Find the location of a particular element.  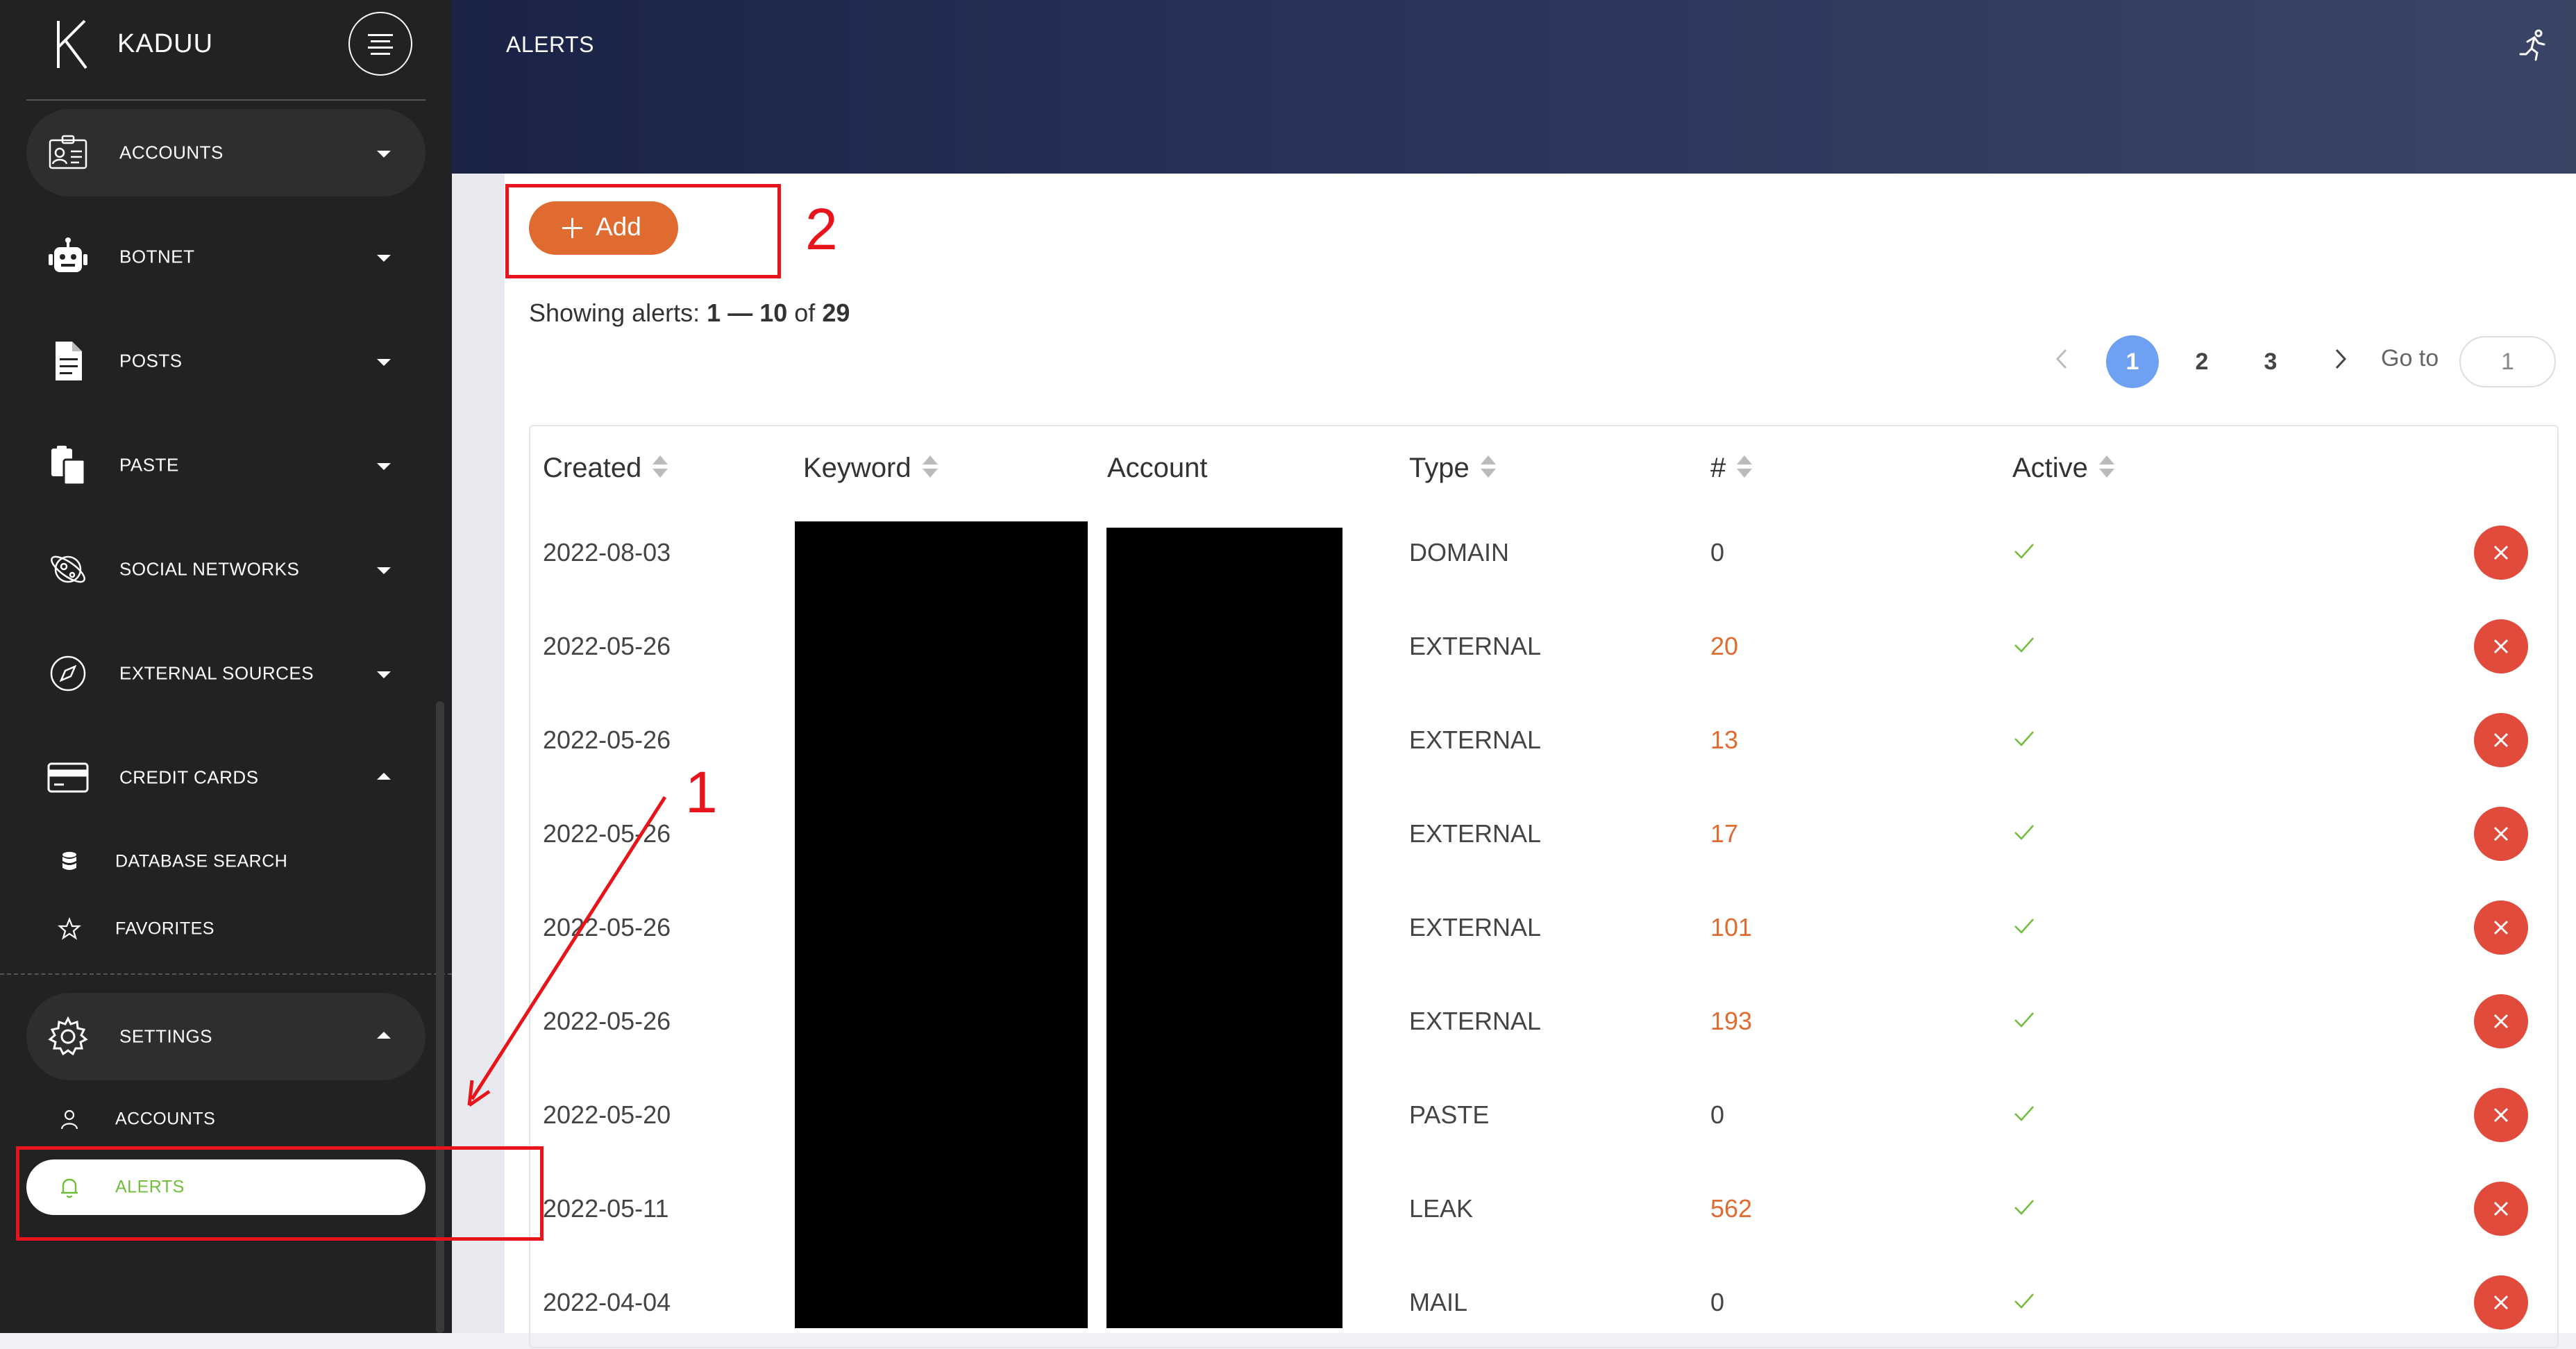

prev-page-icon is located at coordinates (2062, 359).